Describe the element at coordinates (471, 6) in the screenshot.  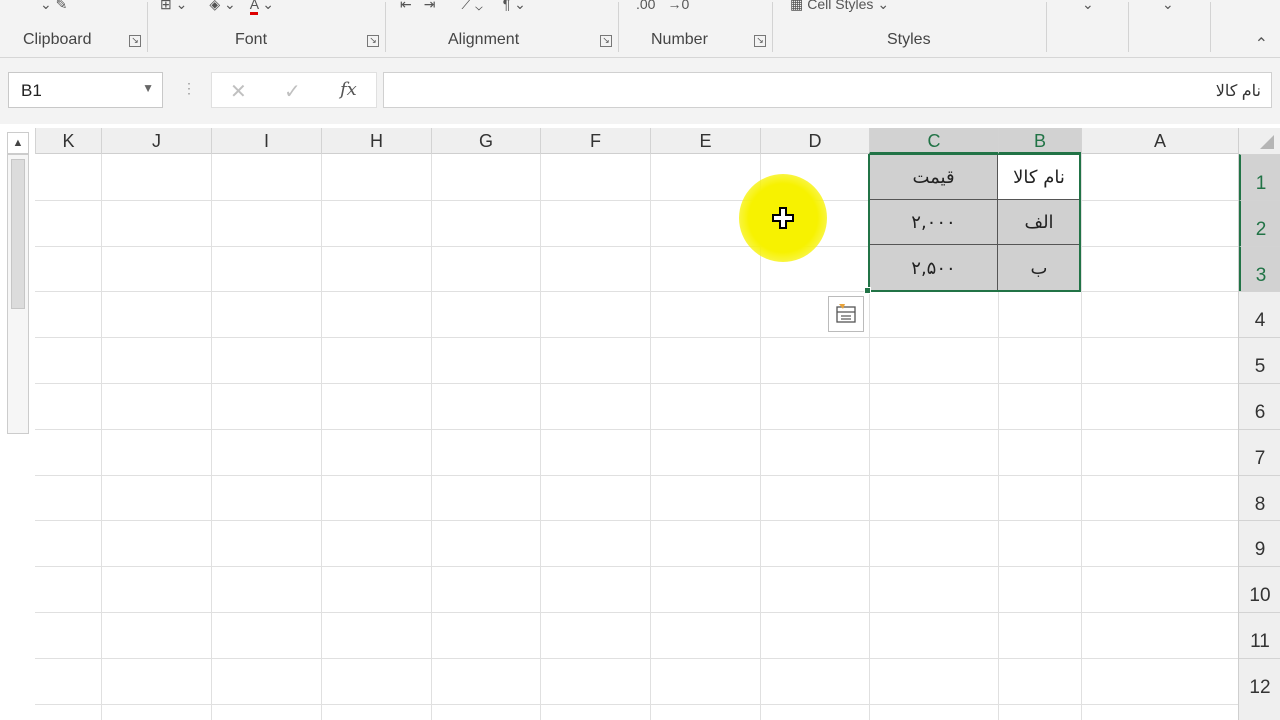
I see `orientation-icon: ⟋ ⌄` at that location.